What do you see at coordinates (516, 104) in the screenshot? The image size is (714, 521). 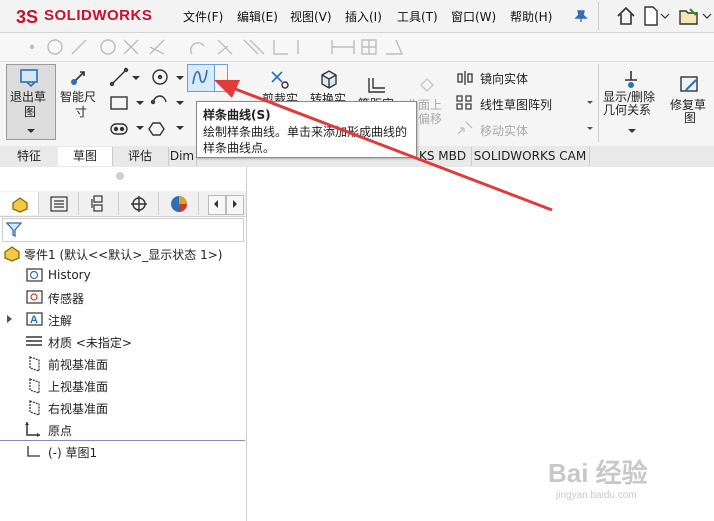 I see `linear-pattern-label: 线性草图阵列` at bounding box center [516, 104].